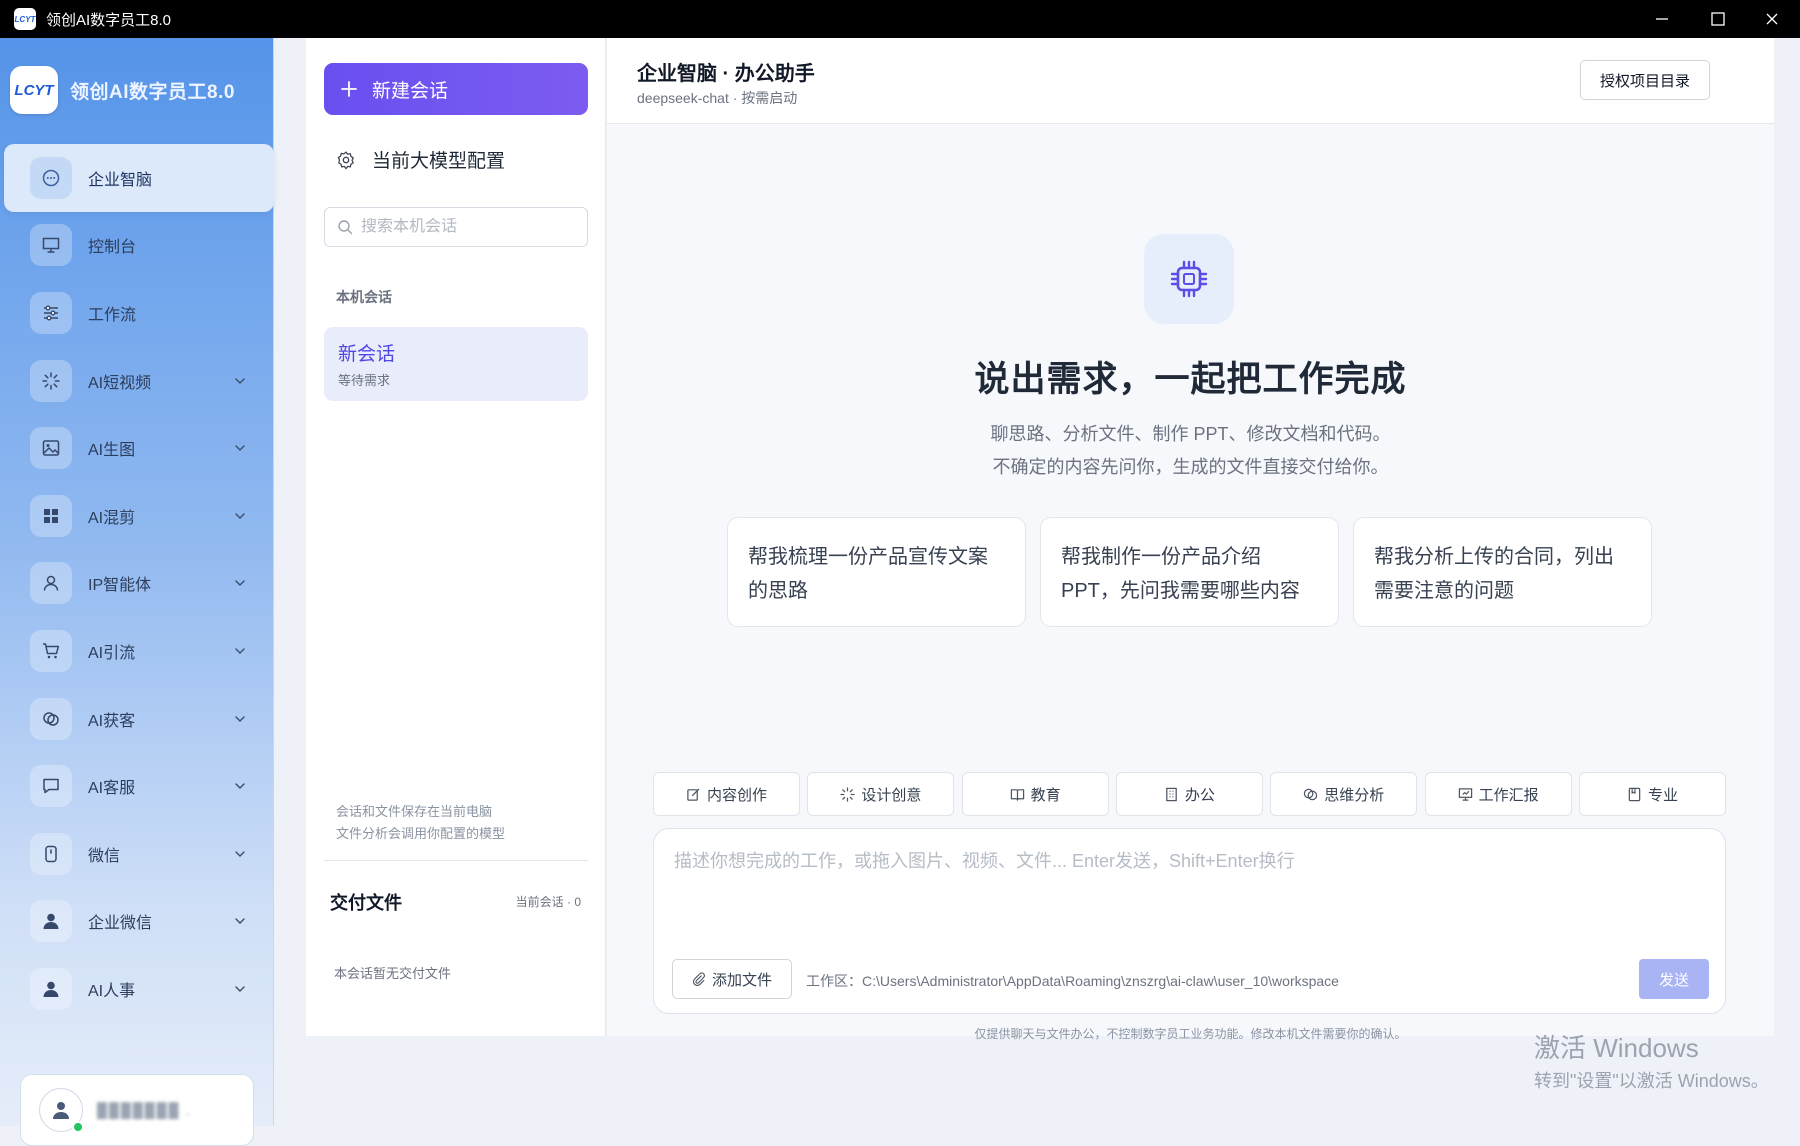 The width and height of the screenshot is (1800, 1146). What do you see at coordinates (1502, 572) in the screenshot?
I see `suggestion-card: 帮我分析上传的合同，列出需要注意的问题` at bounding box center [1502, 572].